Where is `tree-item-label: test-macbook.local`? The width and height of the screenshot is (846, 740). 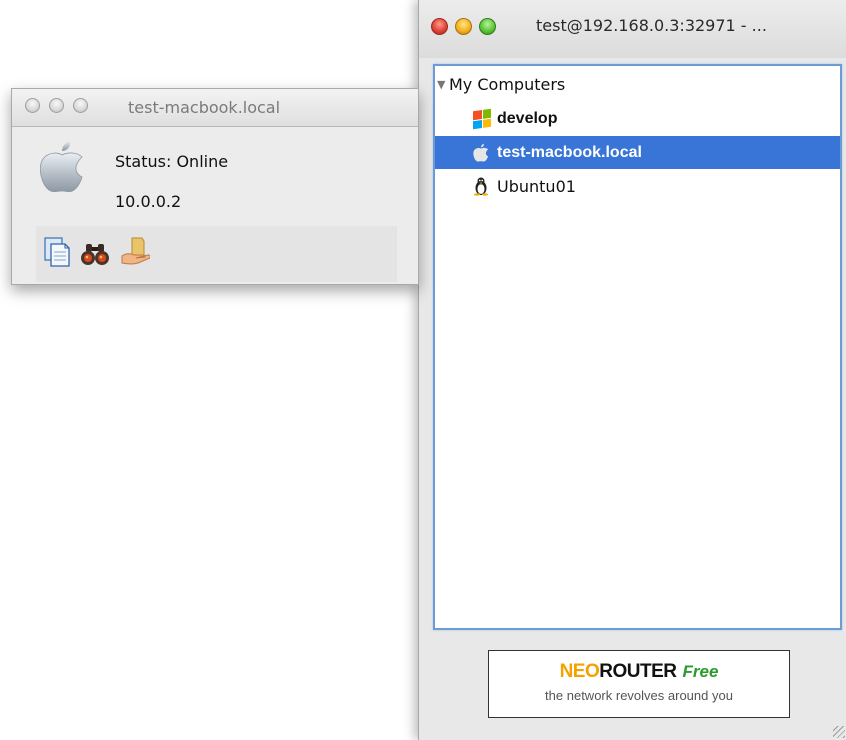
tree-item-label: test-macbook.local is located at coordinates (569, 152).